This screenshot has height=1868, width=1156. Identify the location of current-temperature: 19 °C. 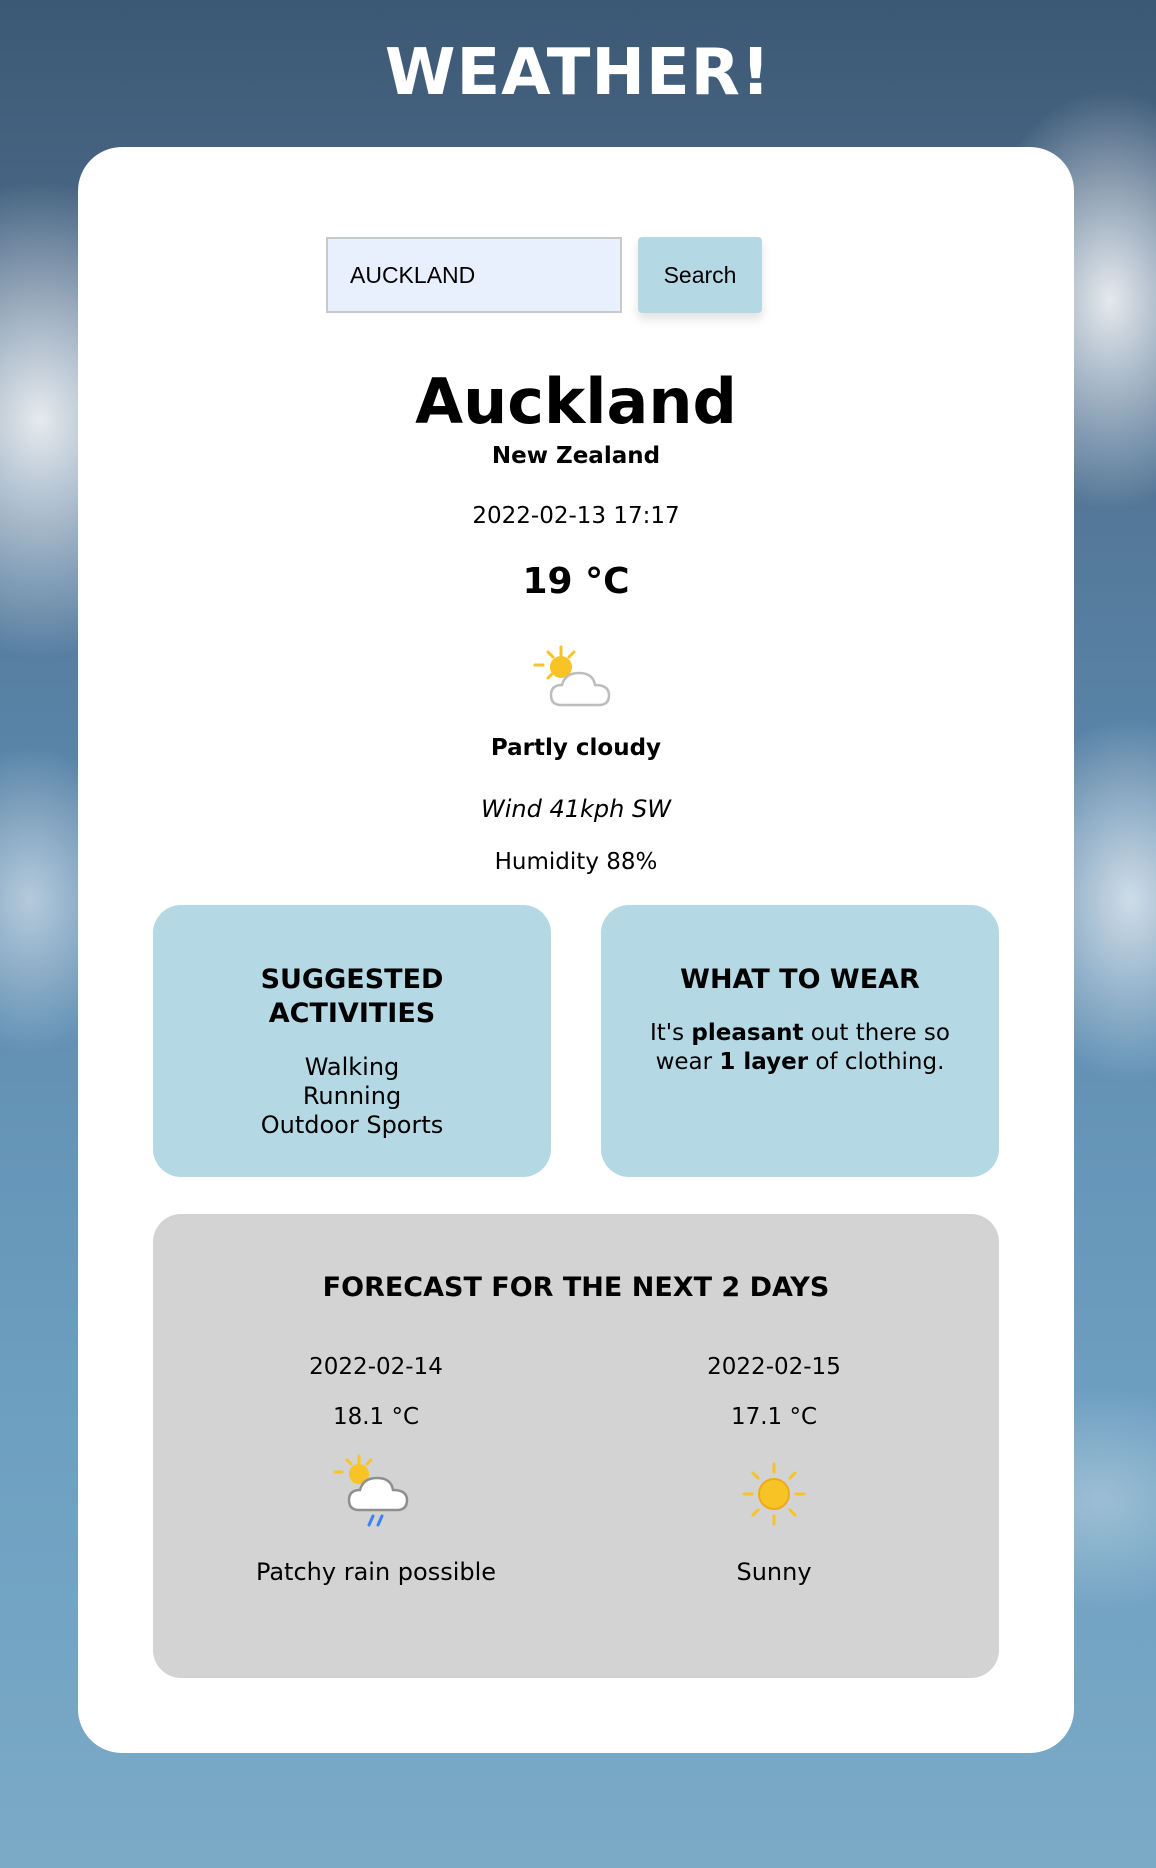
(576, 581).